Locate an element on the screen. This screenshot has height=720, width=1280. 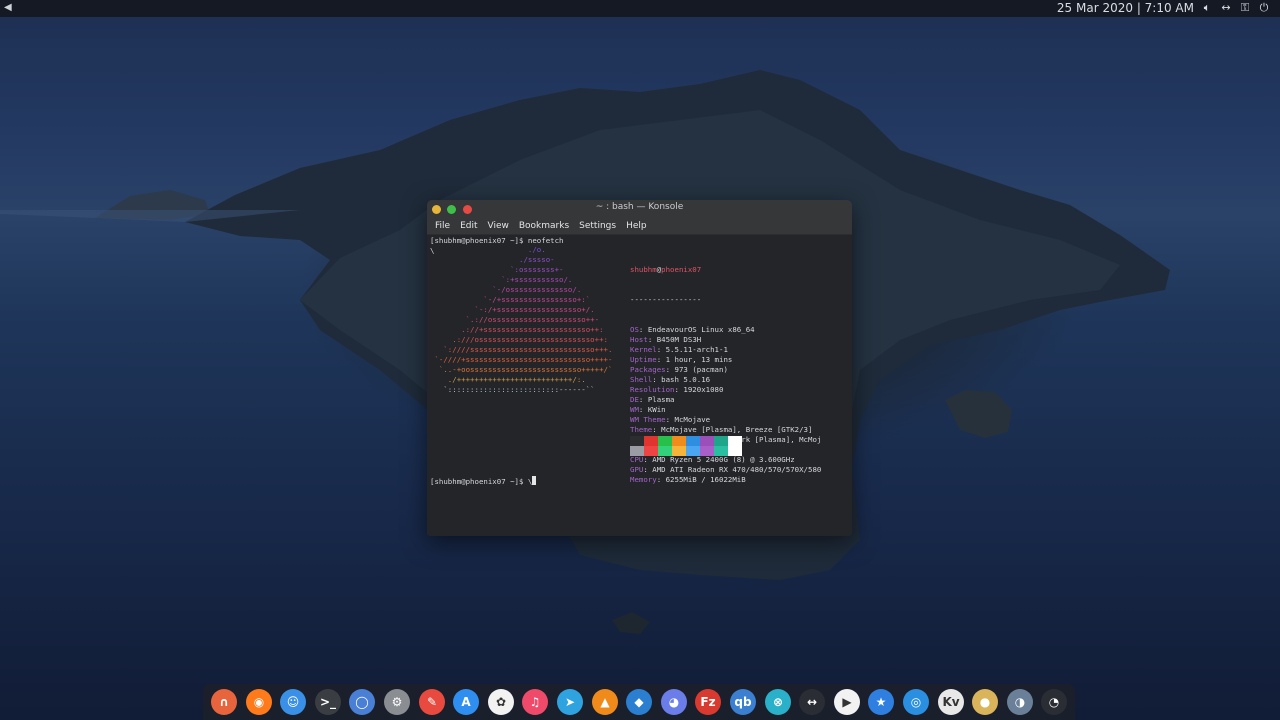
clock-icon: ◔ is located at coordinates (1054, 702).